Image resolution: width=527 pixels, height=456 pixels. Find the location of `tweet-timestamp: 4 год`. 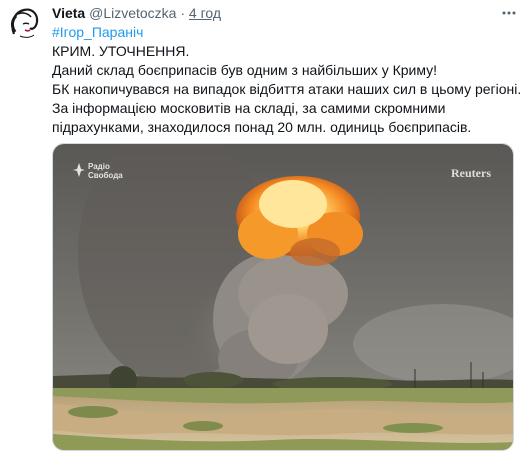

tweet-timestamp: 4 год is located at coordinates (205, 13).